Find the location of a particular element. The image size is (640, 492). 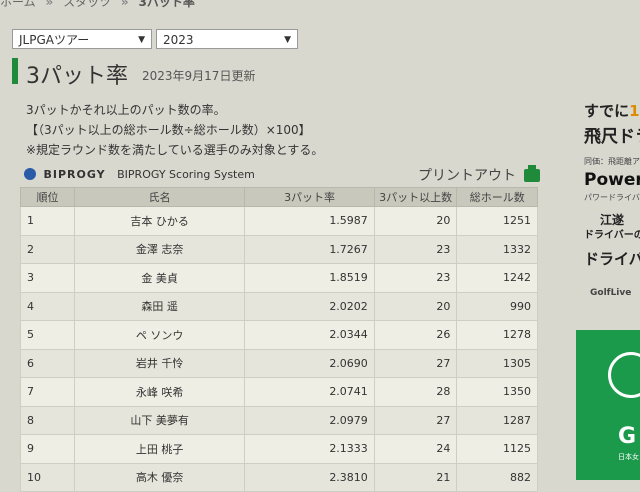

table-row: 8 山下 美夢有 2.0979 27 1287 is located at coordinates (278, 420).